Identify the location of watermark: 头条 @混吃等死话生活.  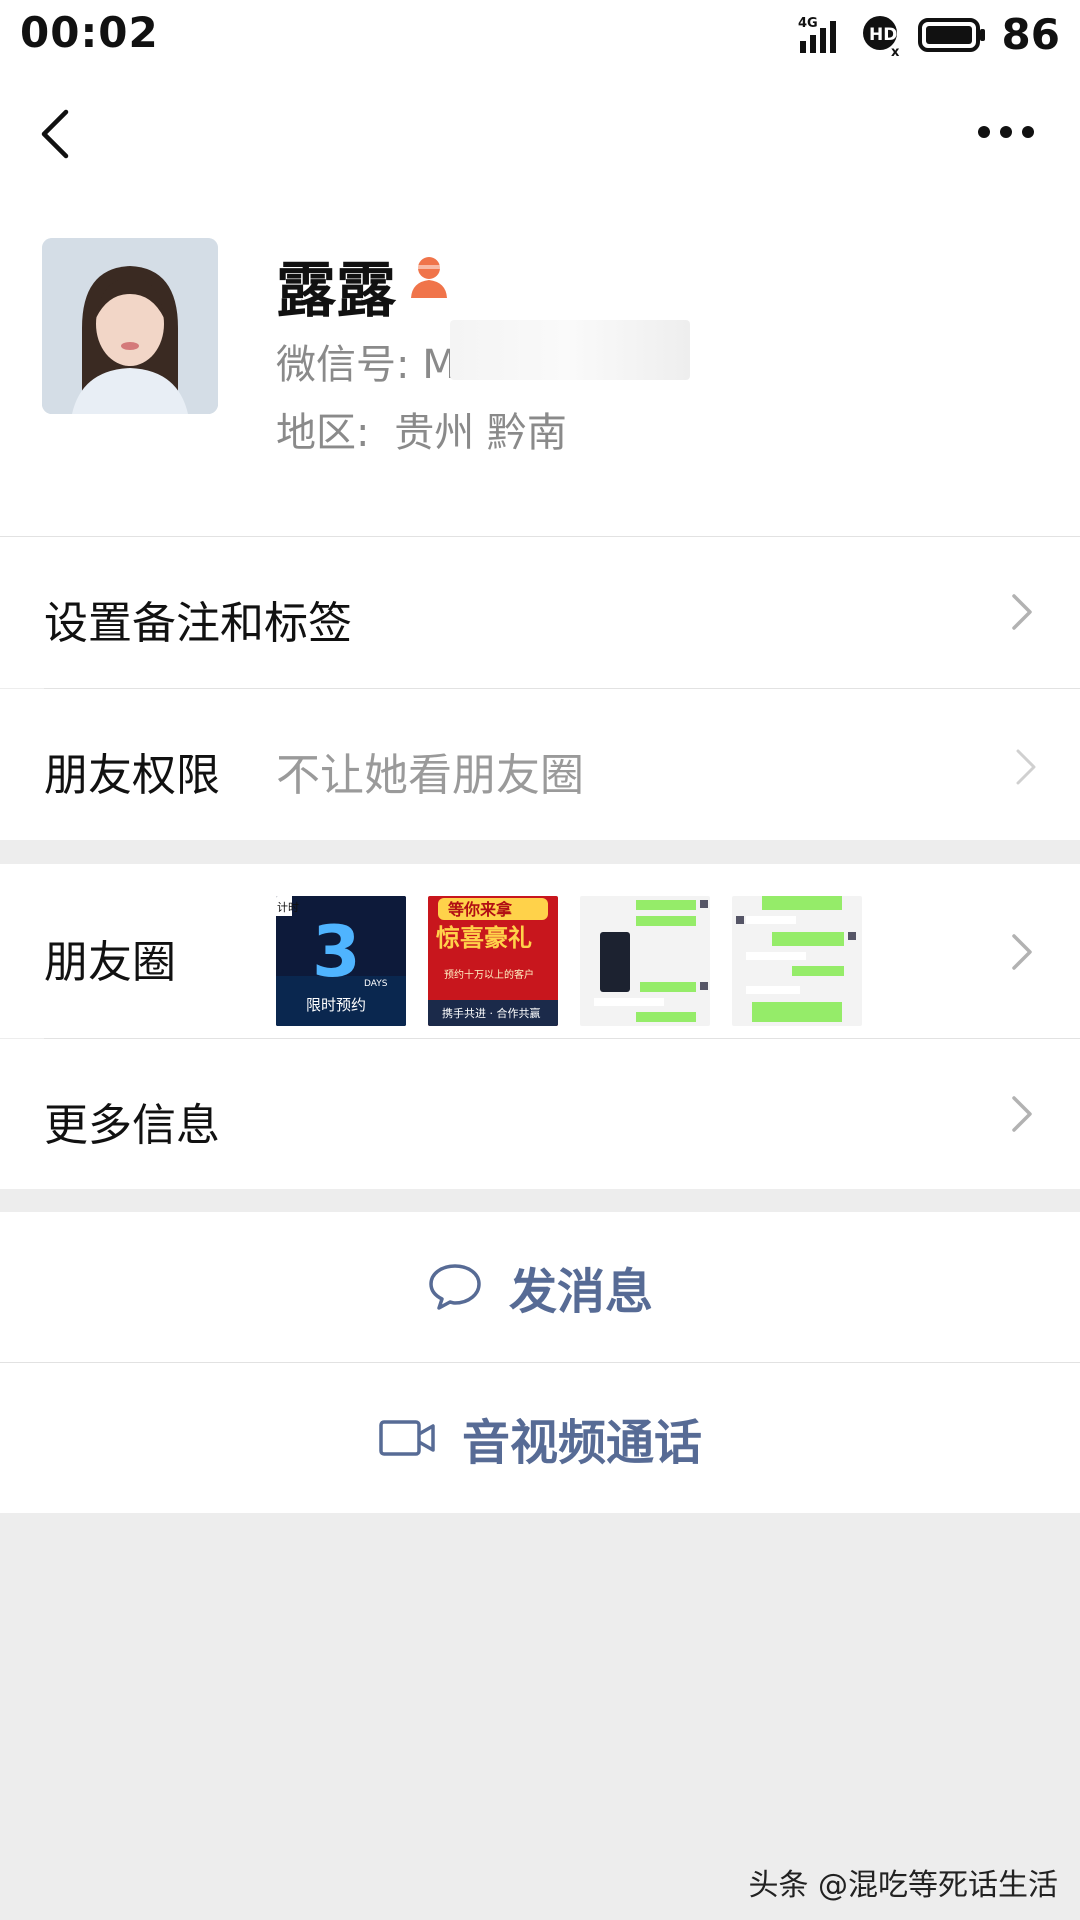
(903, 1885).